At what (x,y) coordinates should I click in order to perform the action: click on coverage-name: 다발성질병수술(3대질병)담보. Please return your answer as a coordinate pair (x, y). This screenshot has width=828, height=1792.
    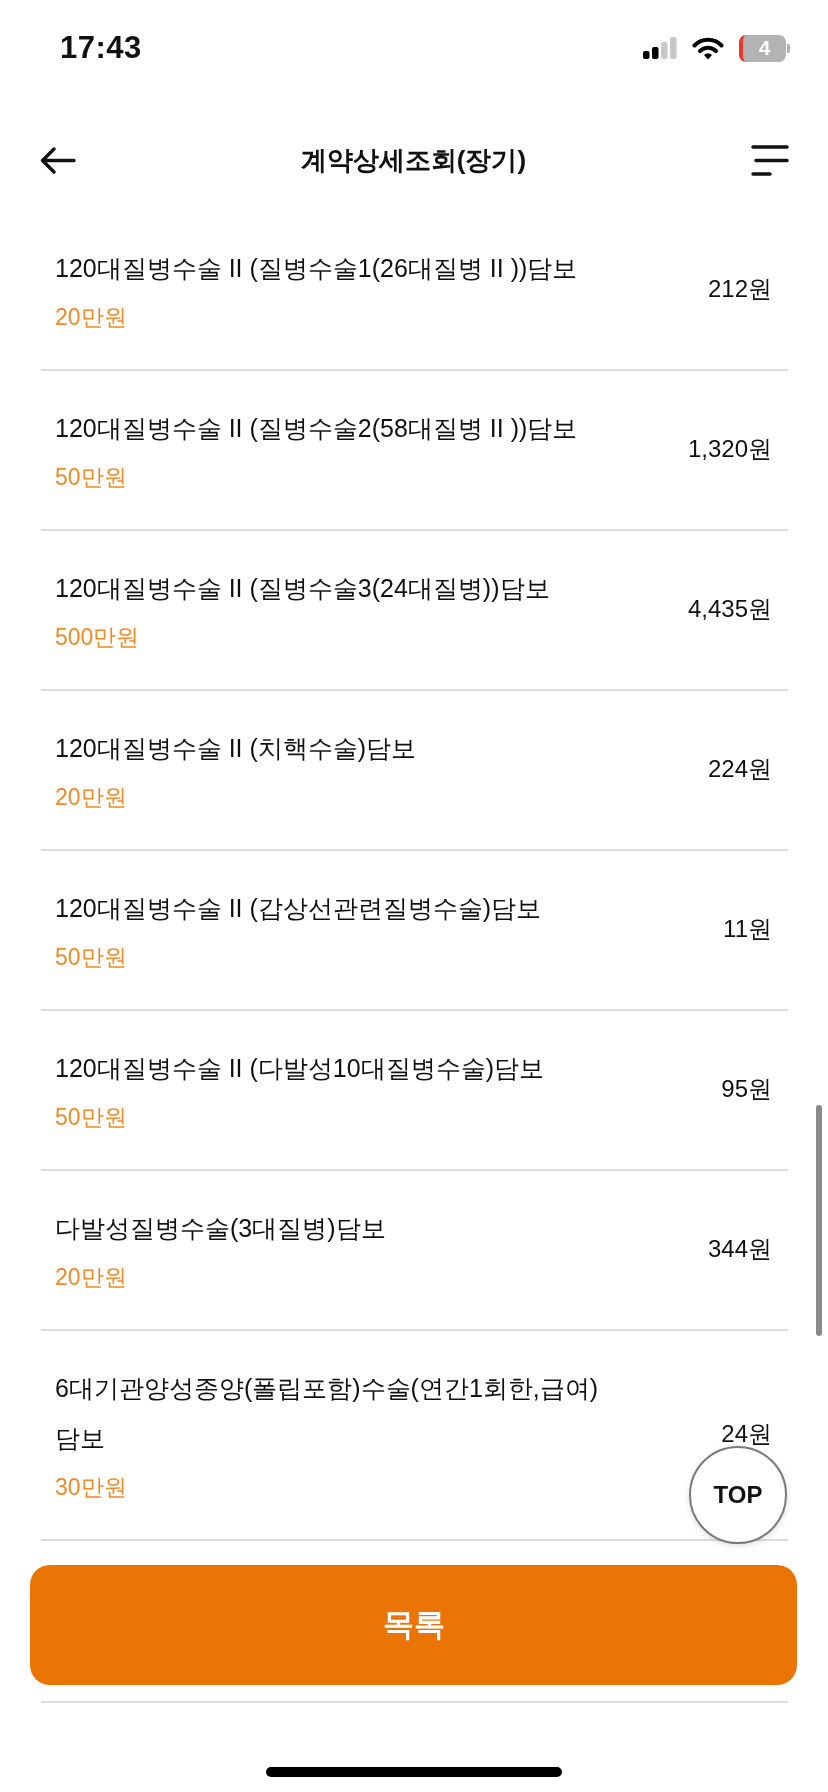
    Looking at the image, I should click on (221, 1228).